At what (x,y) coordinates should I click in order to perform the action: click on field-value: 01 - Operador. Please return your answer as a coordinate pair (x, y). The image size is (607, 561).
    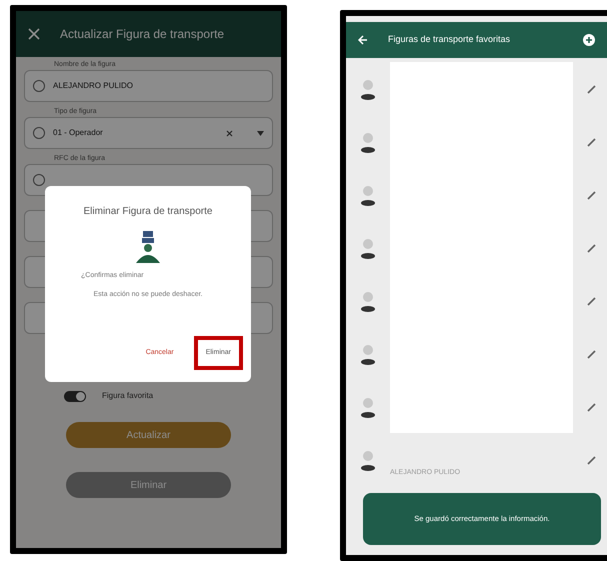
    Looking at the image, I should click on (78, 133).